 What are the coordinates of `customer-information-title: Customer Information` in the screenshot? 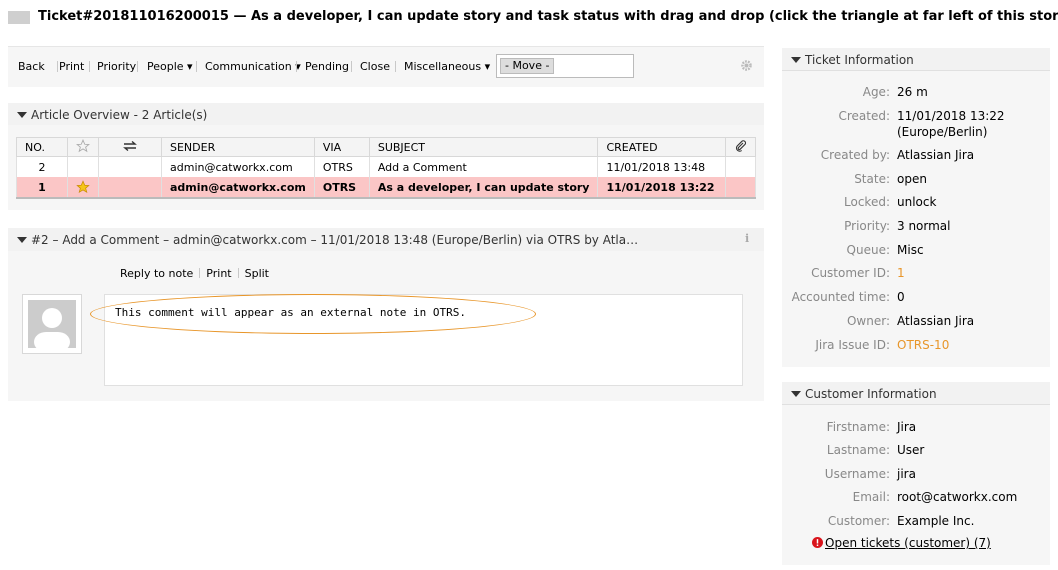 It's located at (871, 394).